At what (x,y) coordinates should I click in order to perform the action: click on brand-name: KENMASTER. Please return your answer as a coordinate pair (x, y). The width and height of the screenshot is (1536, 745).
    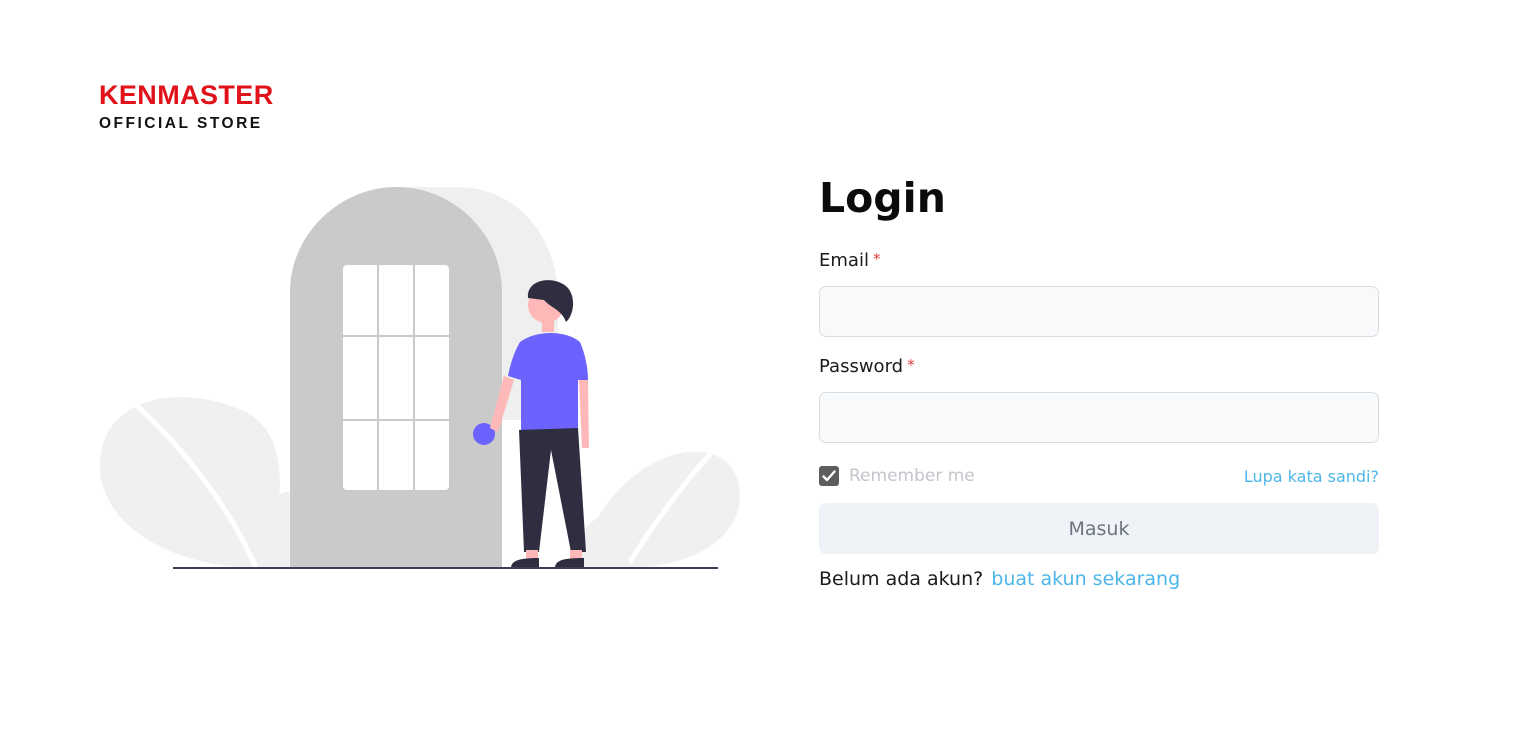
    Looking at the image, I should click on (186, 95).